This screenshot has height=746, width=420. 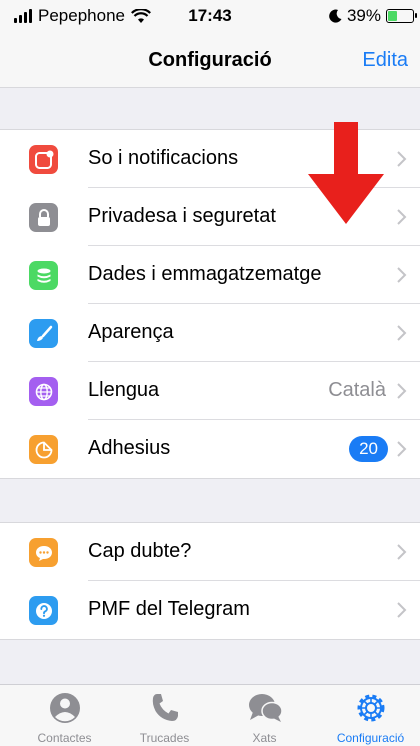 I want to click on status-right: 39%, so click(x=373, y=16).